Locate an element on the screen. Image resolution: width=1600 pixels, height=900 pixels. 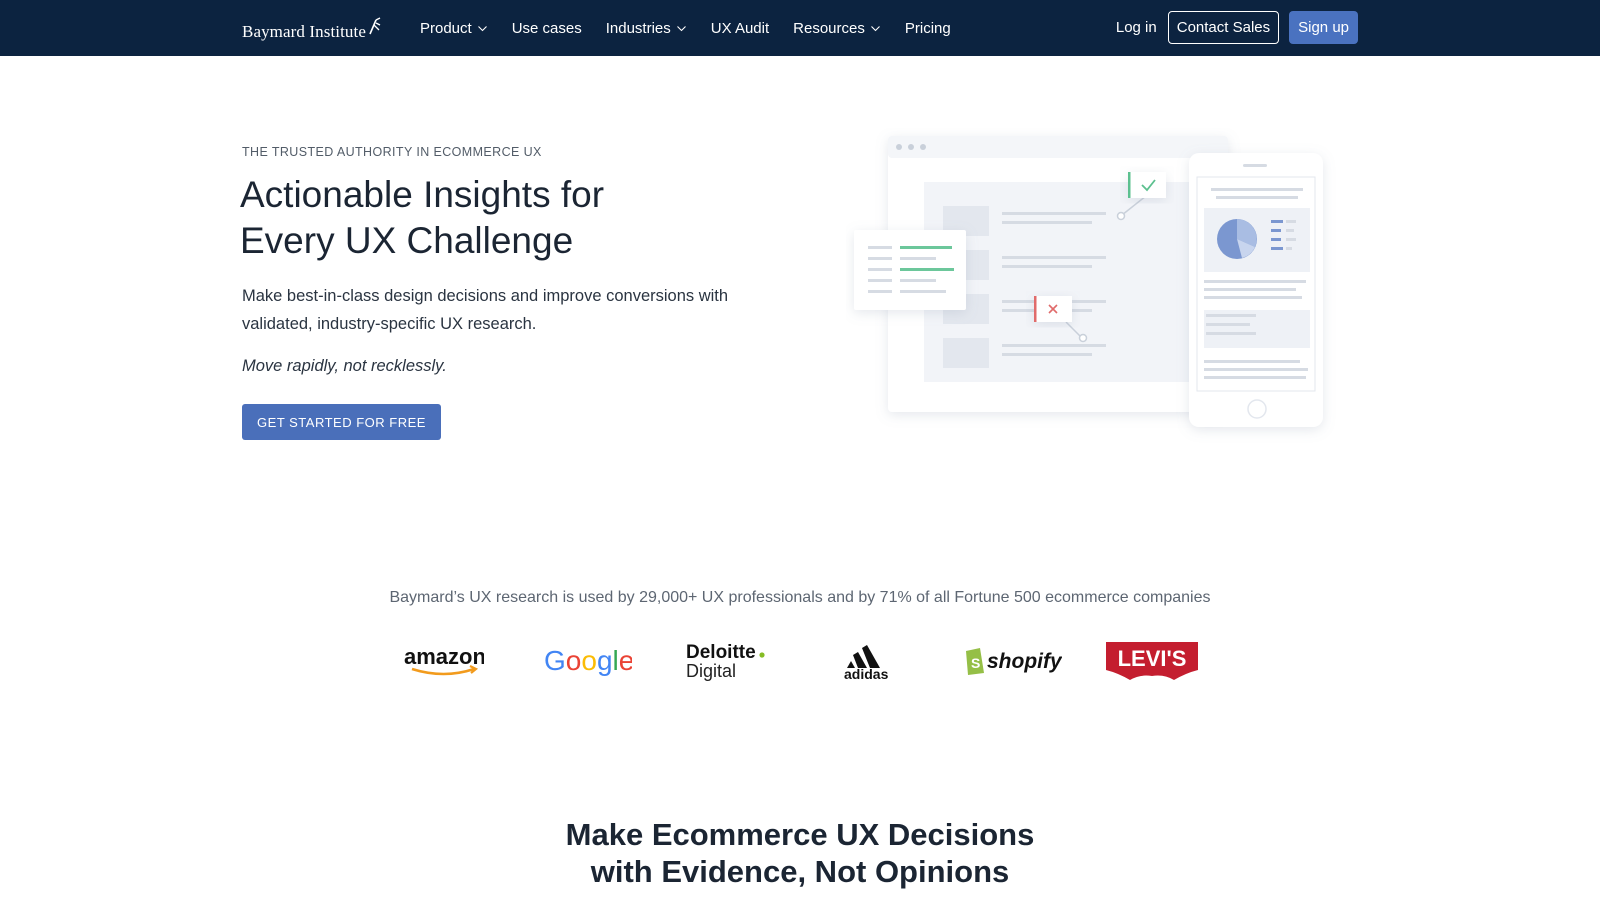
contact-sales-button: Contact Sales is located at coordinates (1223, 27).